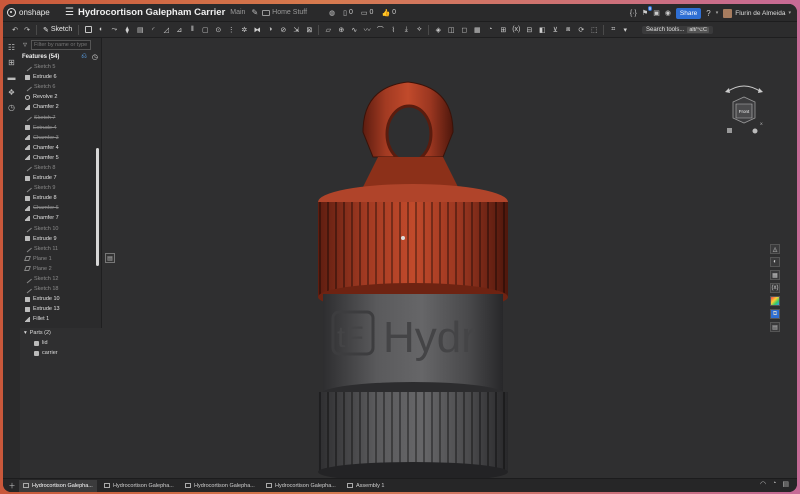 The image size is (800, 494). What do you see at coordinates (406, 30) in the screenshot?
I see `project-curve-icon: ⤓` at bounding box center [406, 30].